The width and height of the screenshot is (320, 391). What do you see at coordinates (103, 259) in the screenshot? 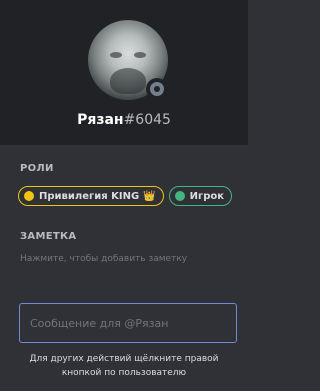
I see `note-input: Нажмите, чтобы добавить заметку` at bounding box center [103, 259].